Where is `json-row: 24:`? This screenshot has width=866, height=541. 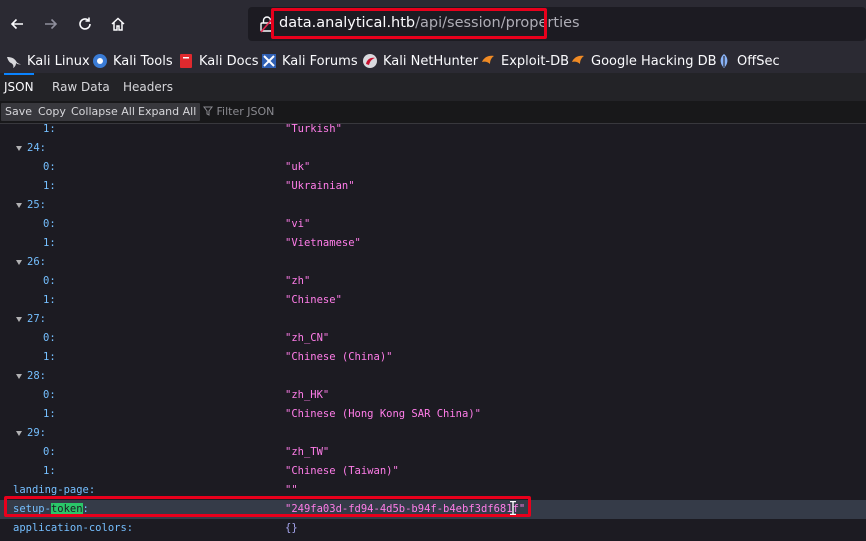
json-row: 24: is located at coordinates (433, 148).